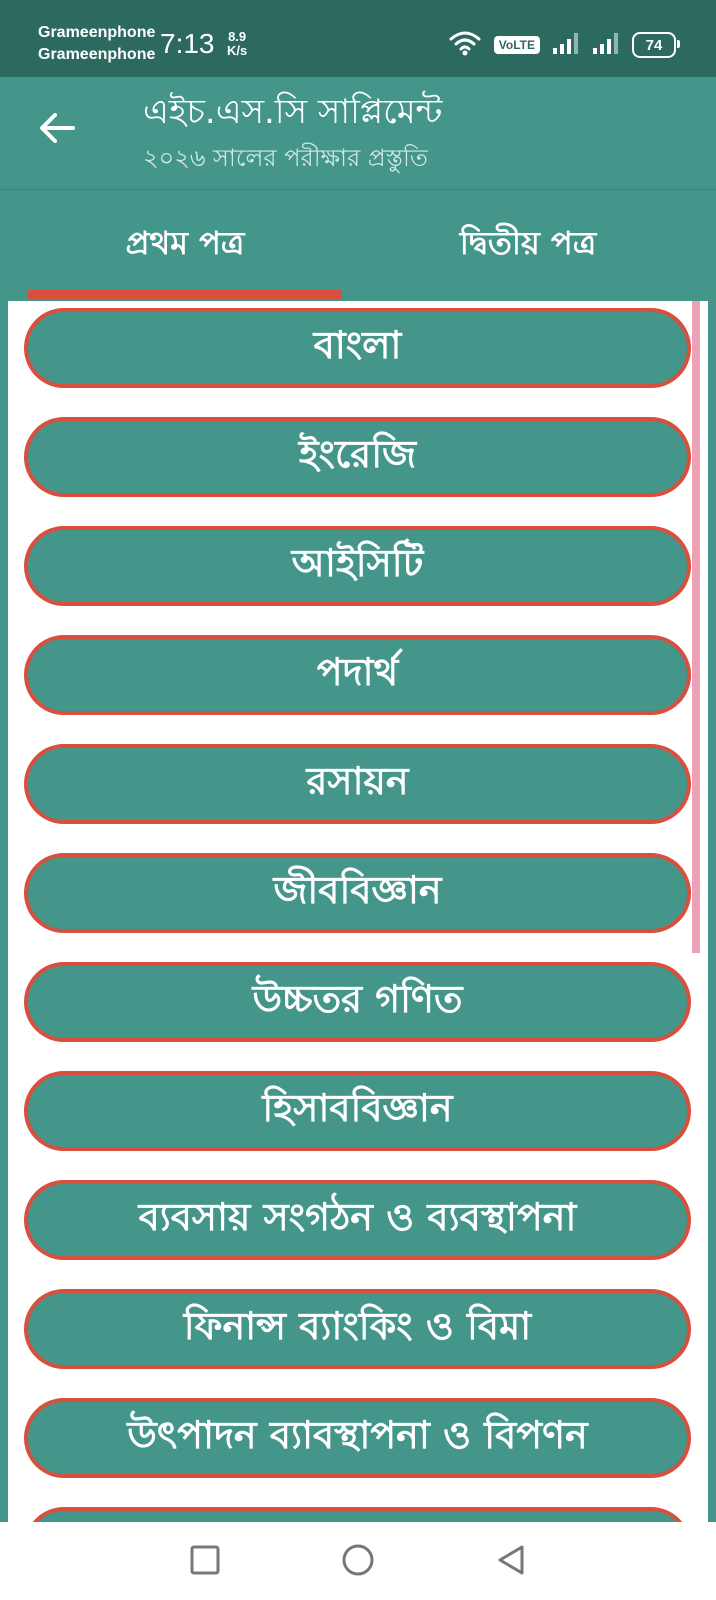 Image resolution: width=716 pixels, height=1600 pixels. Describe the element at coordinates (96, 44) in the screenshot. I see `carrier-names: Grameenphone Grameenphone` at that location.